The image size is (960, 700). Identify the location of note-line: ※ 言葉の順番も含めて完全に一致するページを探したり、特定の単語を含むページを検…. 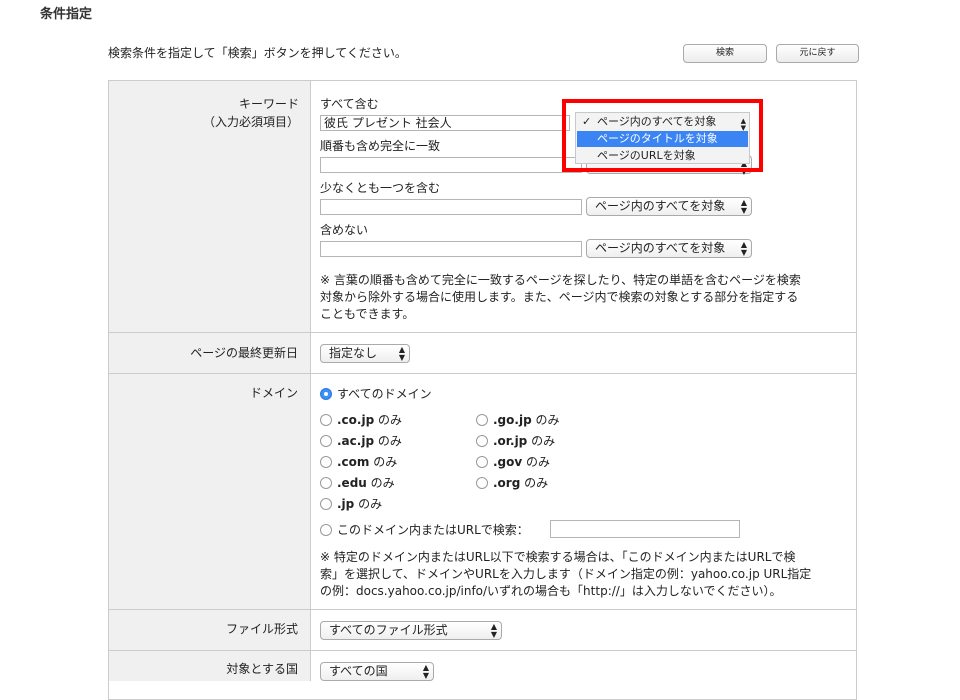
(560, 280).